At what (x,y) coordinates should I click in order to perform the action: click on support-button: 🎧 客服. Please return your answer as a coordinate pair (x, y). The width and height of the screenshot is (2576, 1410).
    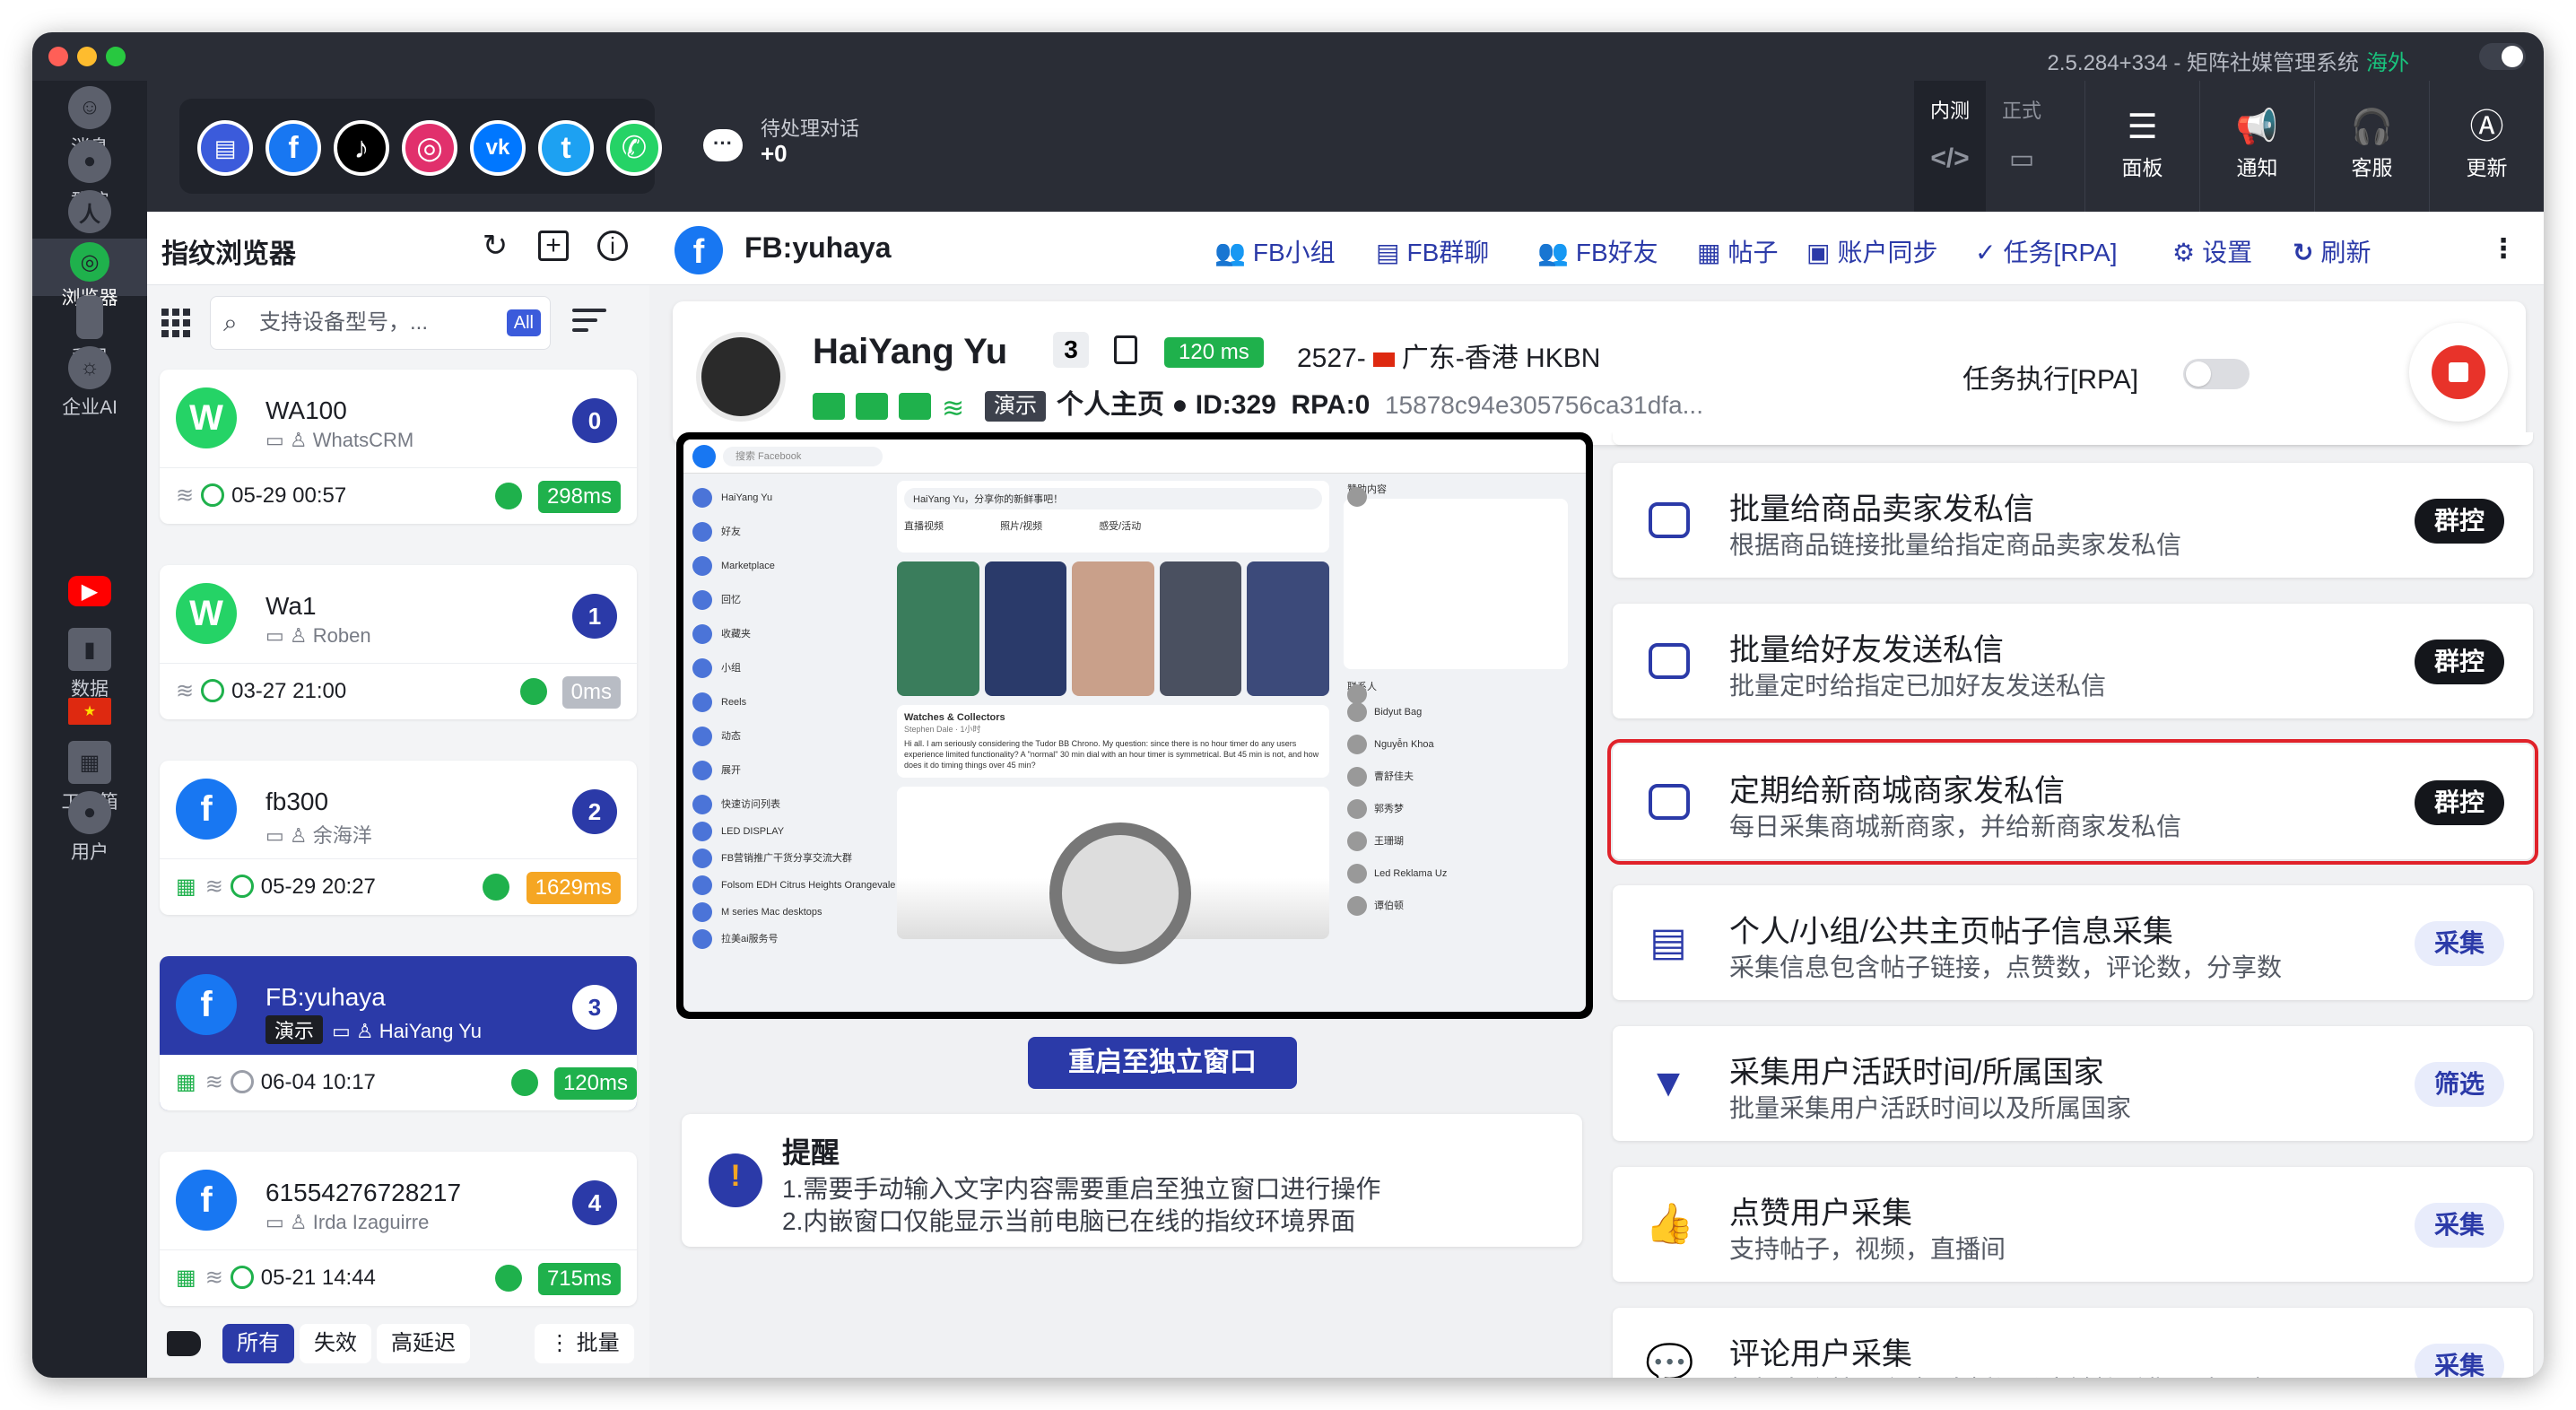
    Looking at the image, I should click on (2371, 147).